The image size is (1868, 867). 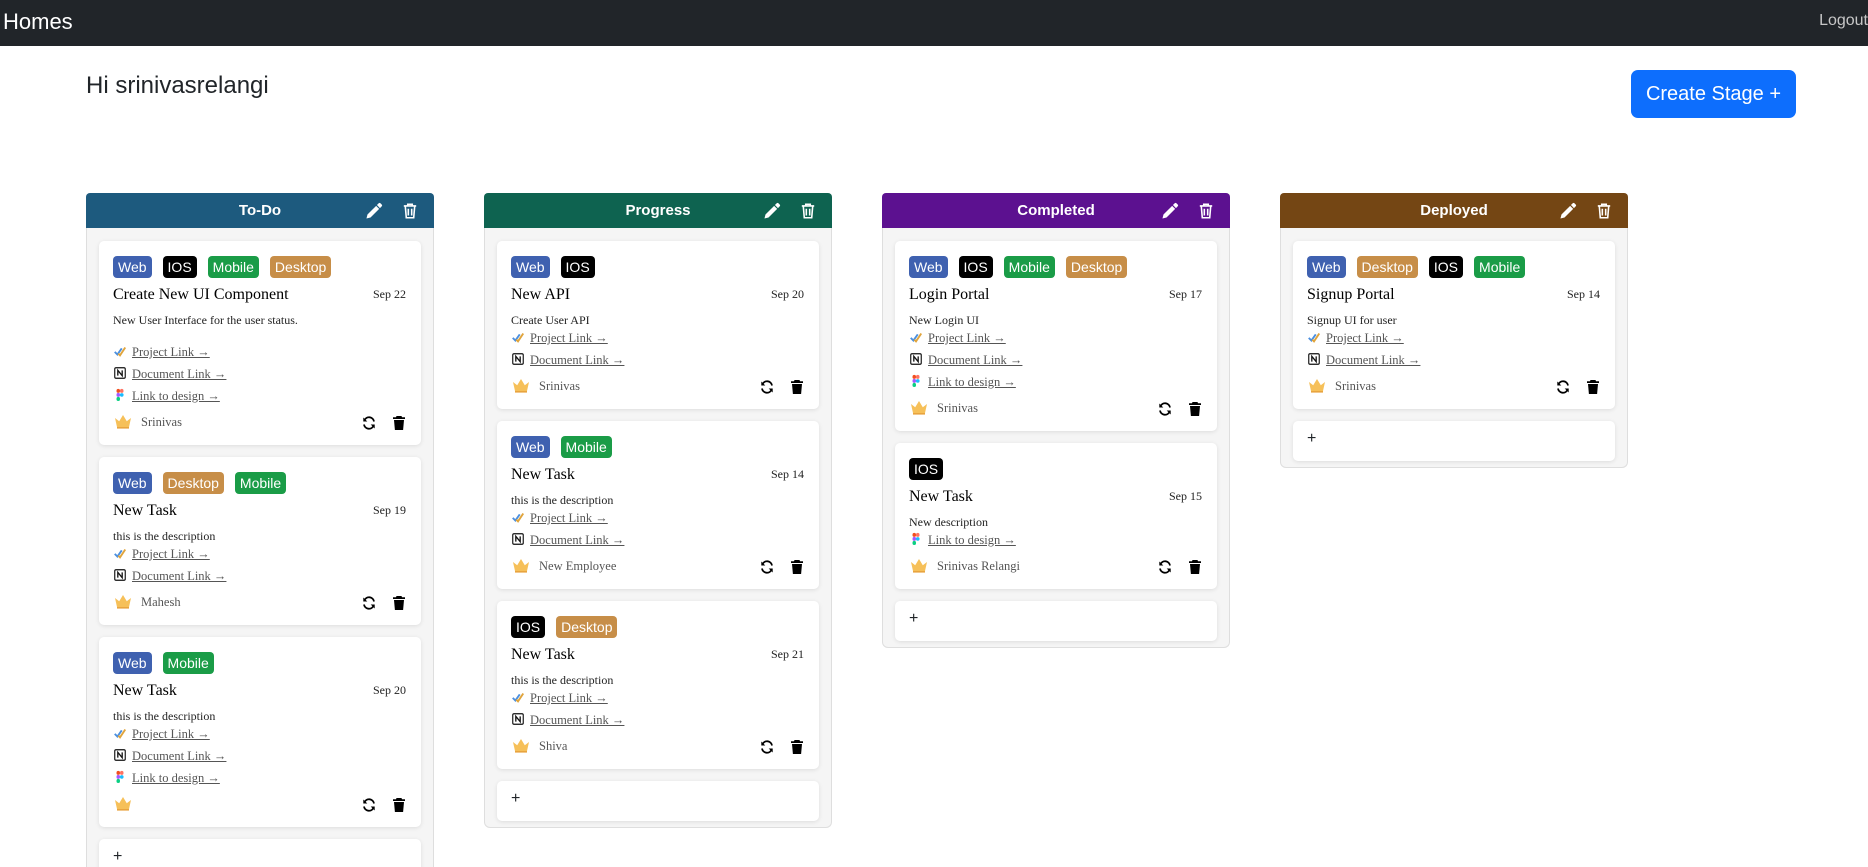 I want to click on tag-list: Web Desktop IOS Mobile, so click(x=1421, y=267).